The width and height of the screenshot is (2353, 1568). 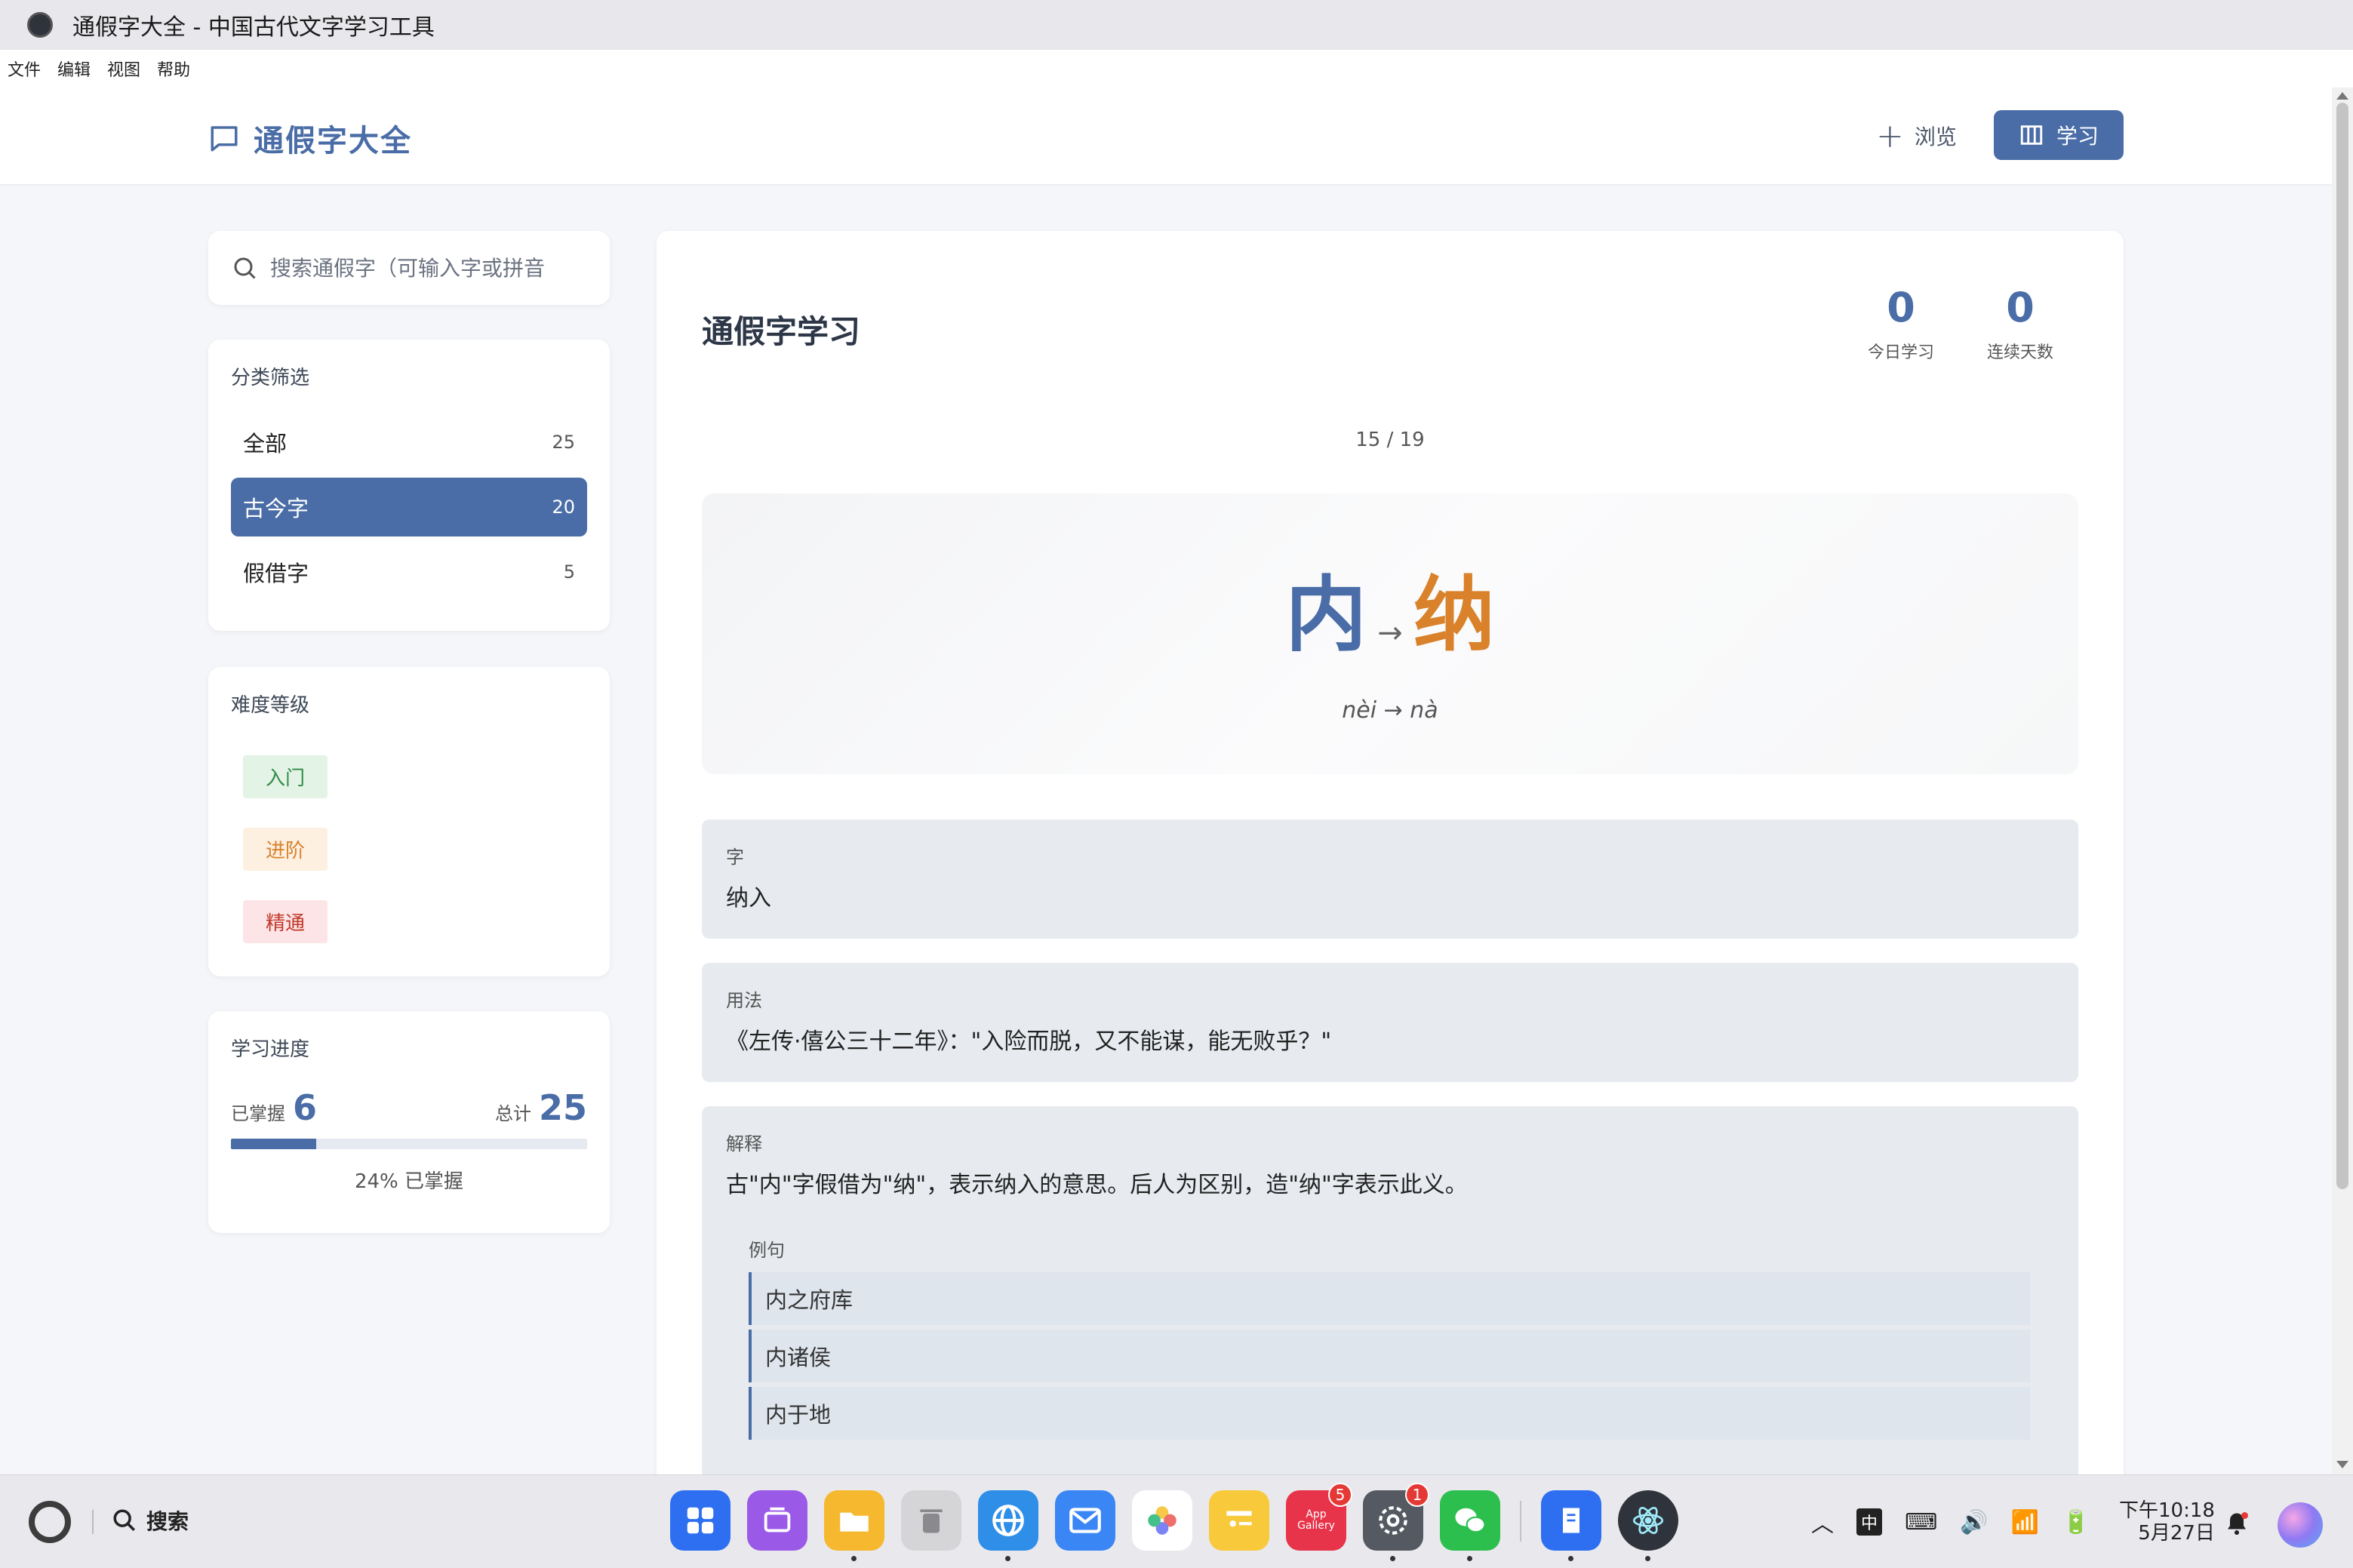 What do you see at coordinates (1822, 1522) in the screenshot?
I see `chevron-up-icon: ︿` at bounding box center [1822, 1522].